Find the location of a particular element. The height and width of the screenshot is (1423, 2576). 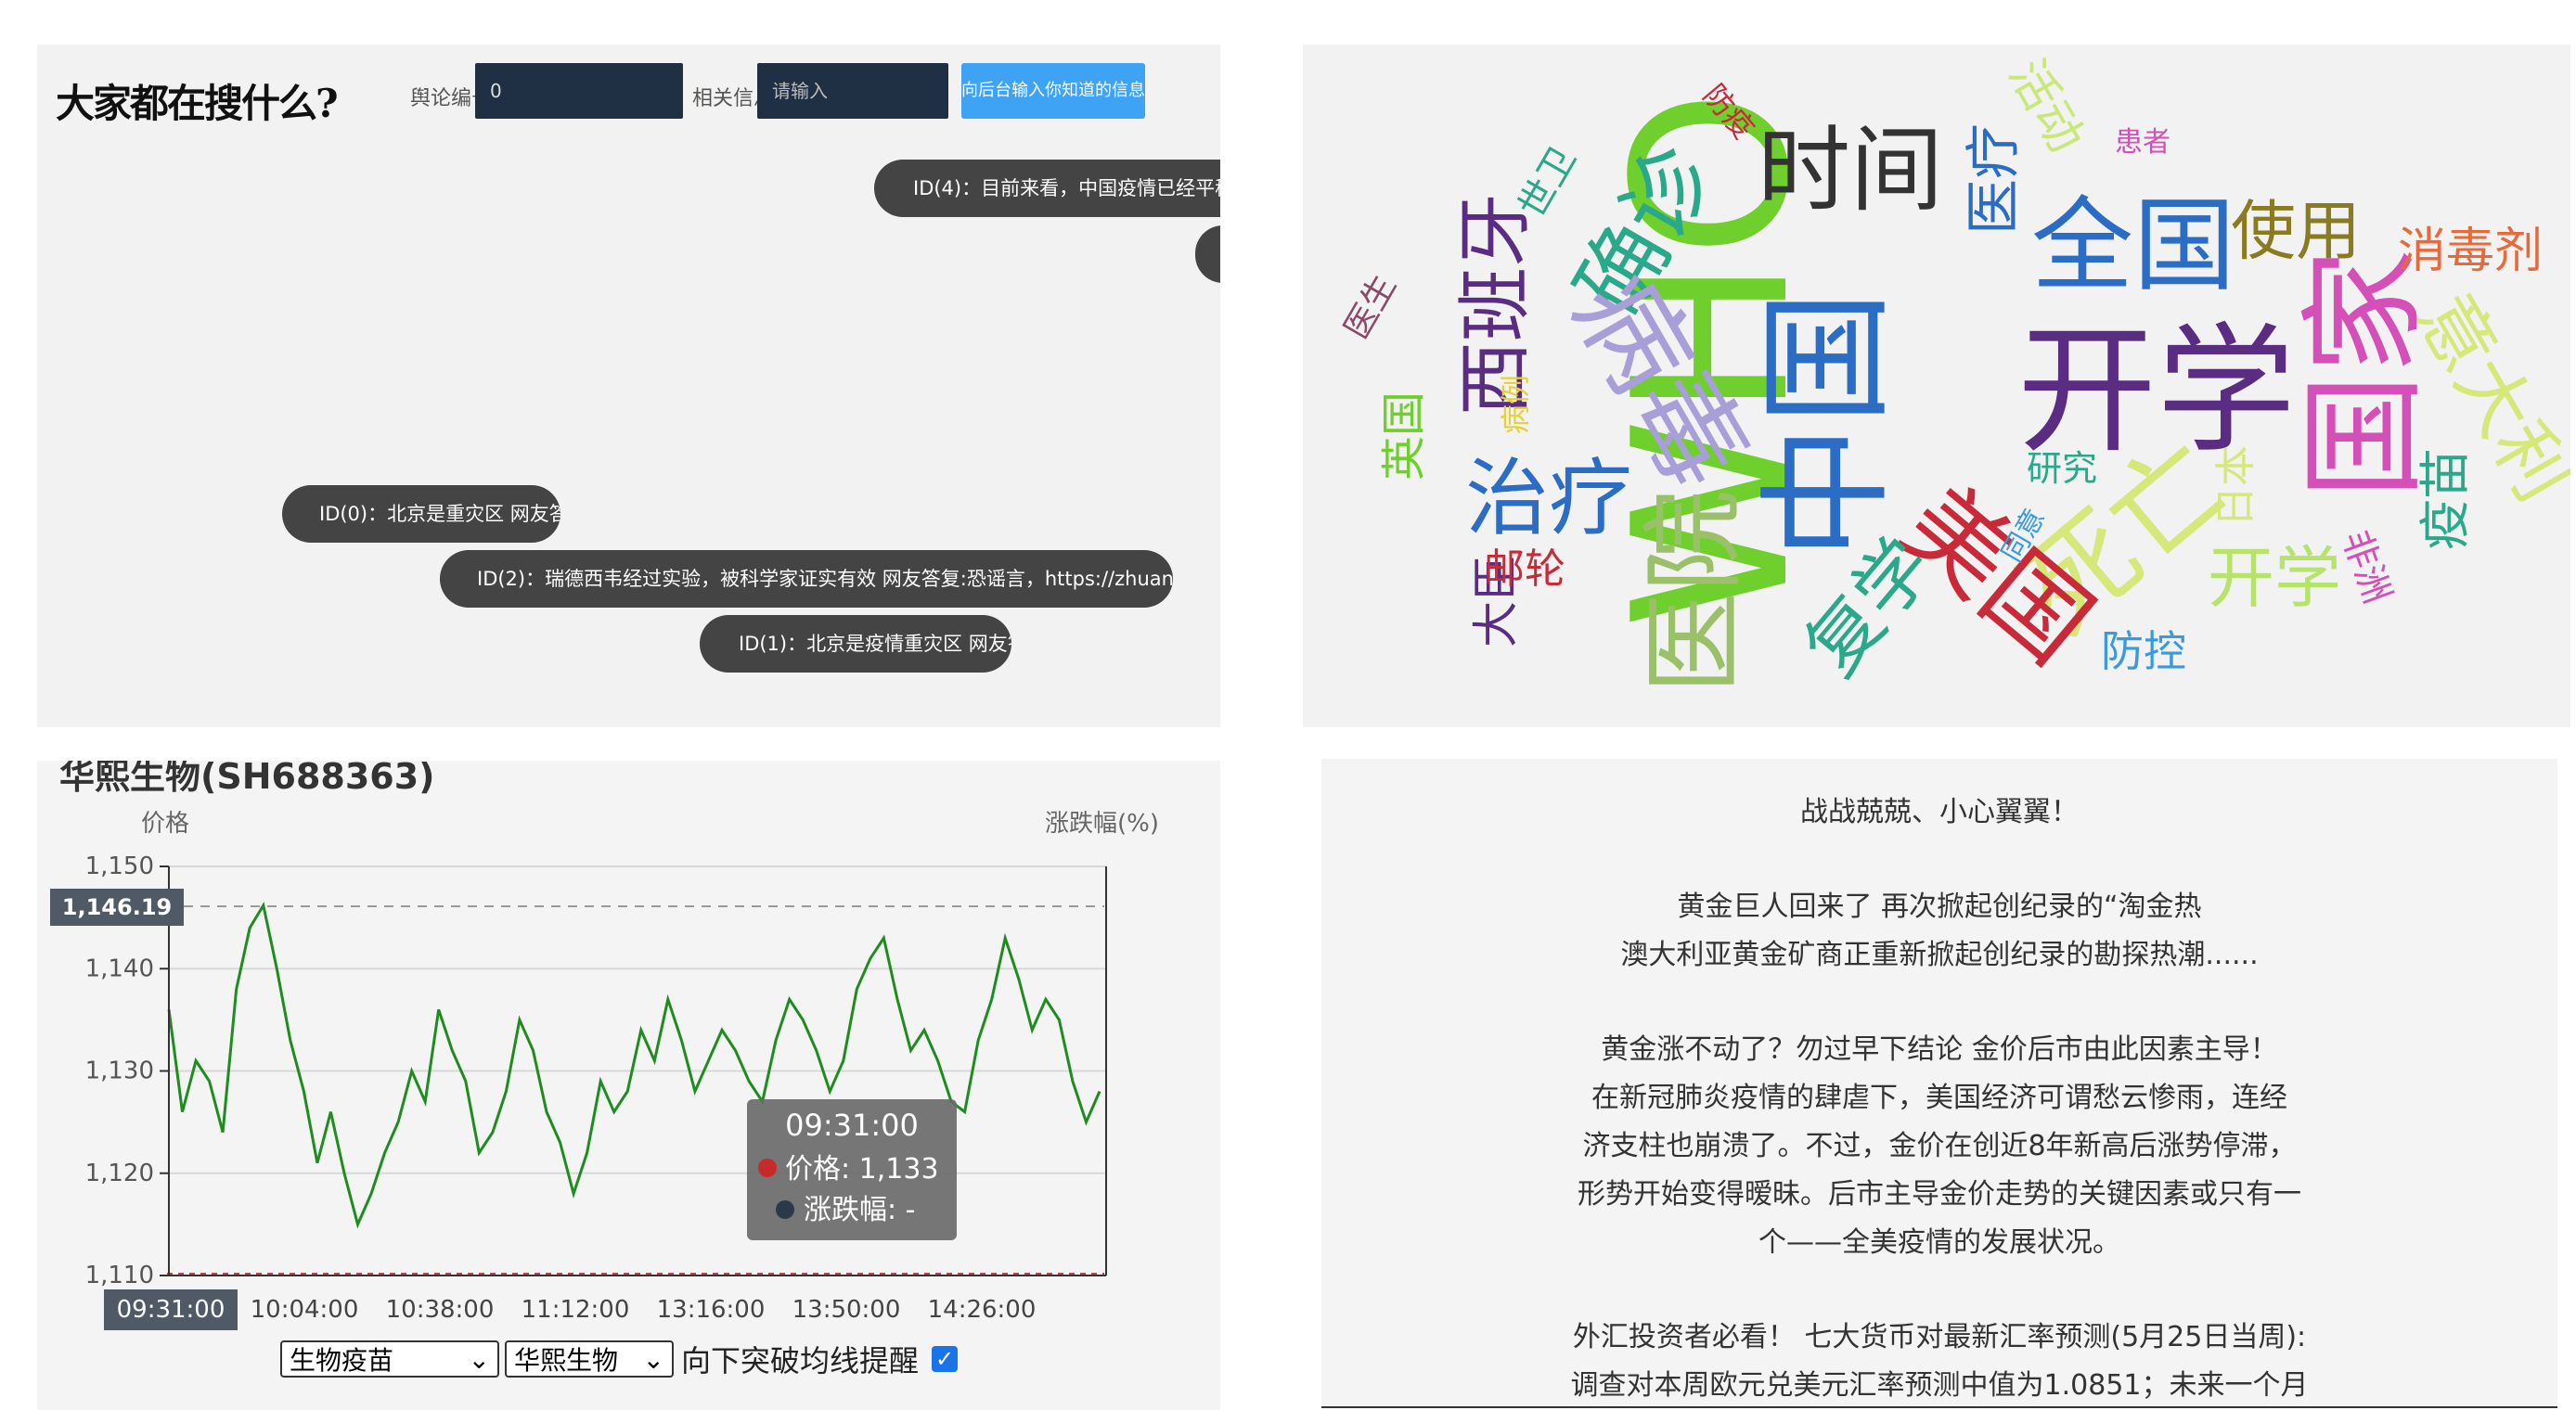

wordcloud-word: 时间 is located at coordinates (1850, 170).